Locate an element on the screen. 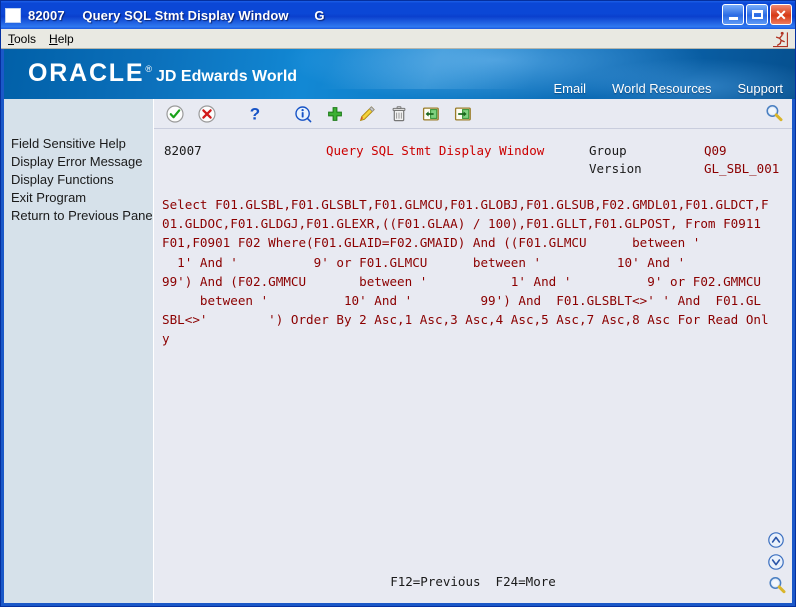 Image resolution: width=796 pixels, height=607 pixels. previous-panel-button is located at coordinates (431, 114).